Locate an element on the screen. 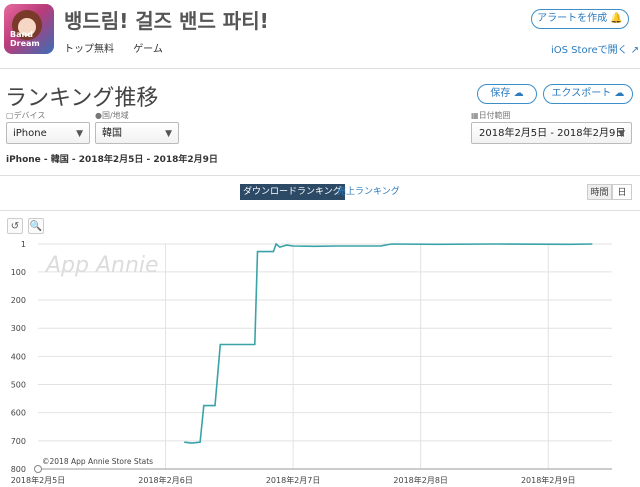 The height and width of the screenshot is (487, 640). filter-summary: iPhone - 韓国 - 2018年2月5日 - 2018年2月9日 is located at coordinates (112, 160).